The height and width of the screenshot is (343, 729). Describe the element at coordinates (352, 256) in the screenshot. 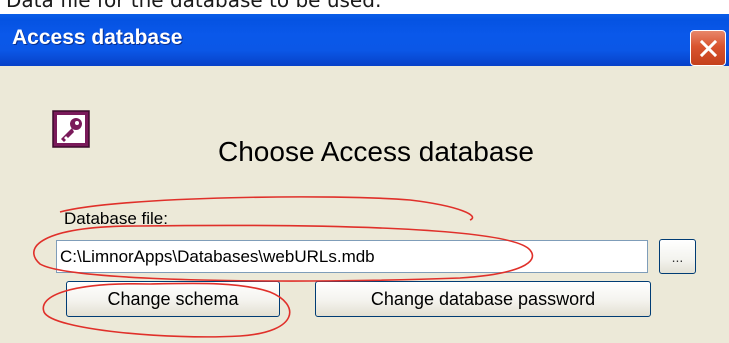

I see `database-file-input` at that location.